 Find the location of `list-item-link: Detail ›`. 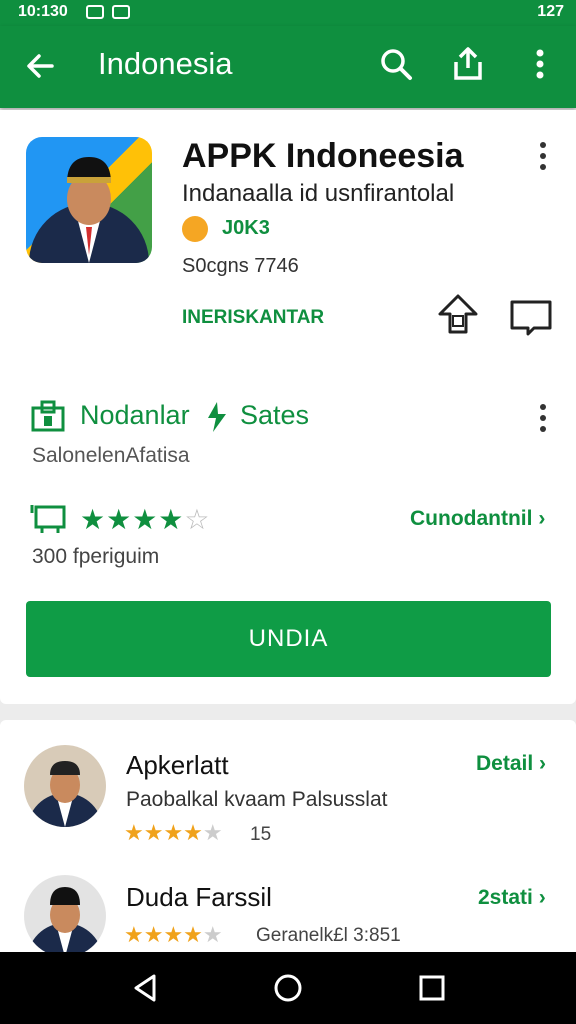

list-item-link: Detail › is located at coordinates (511, 764).